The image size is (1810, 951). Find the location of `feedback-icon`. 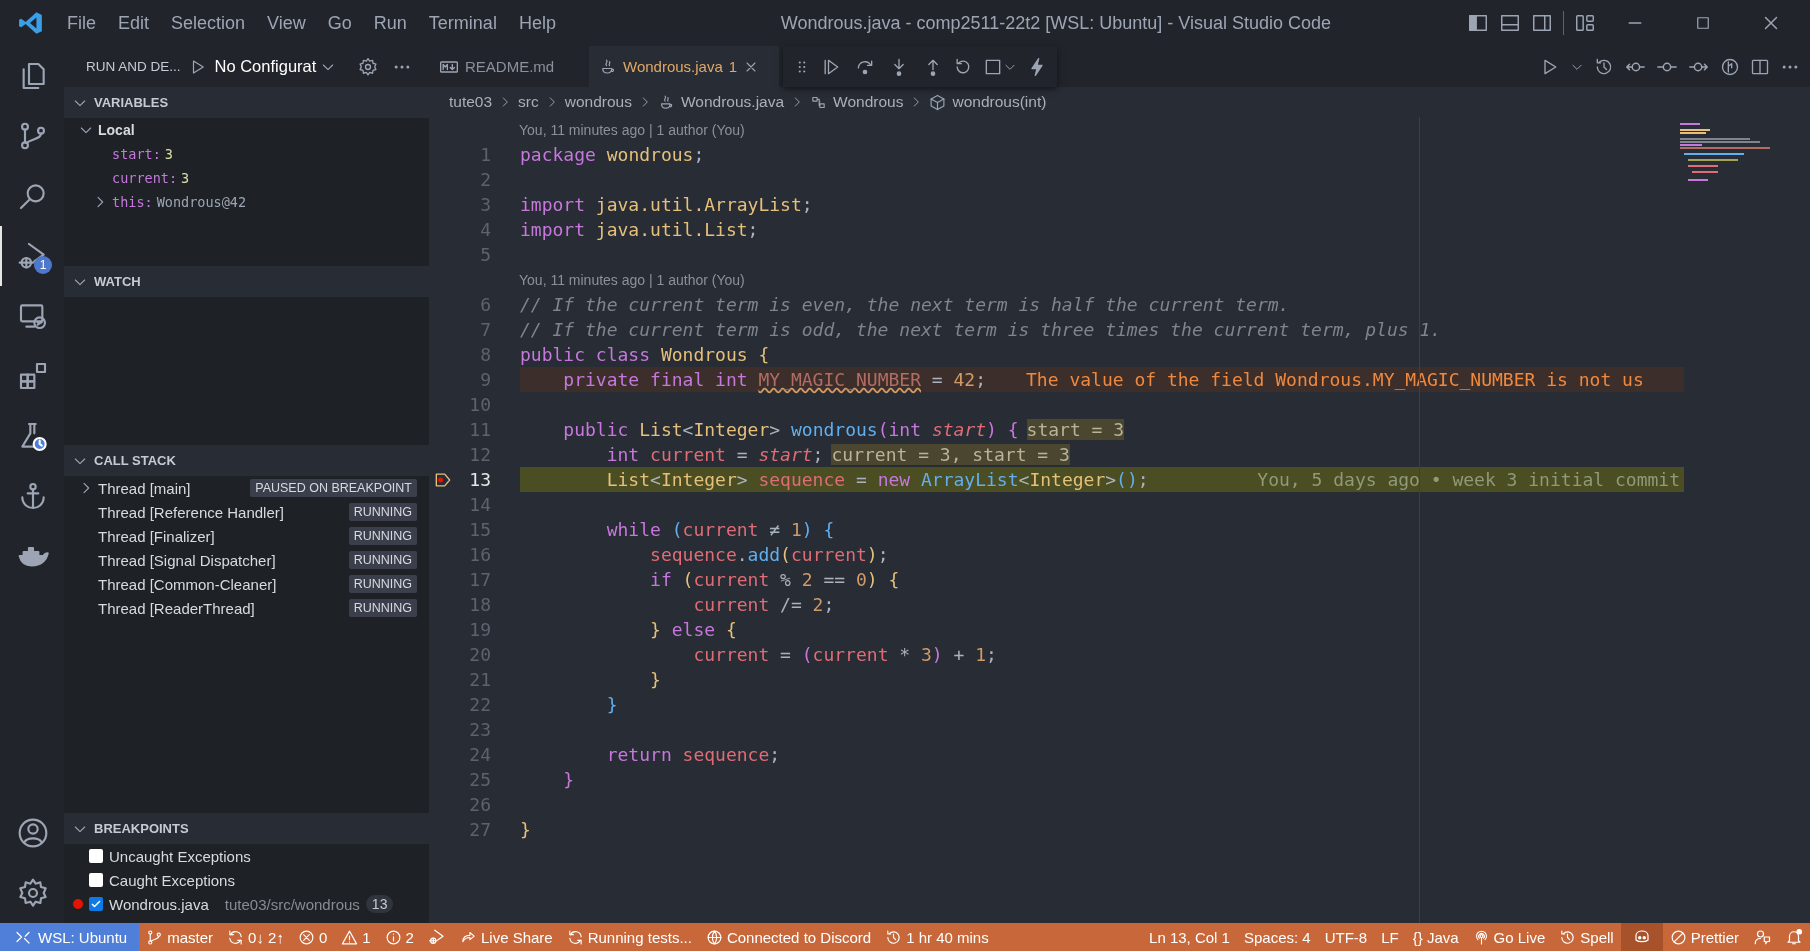

feedback-icon is located at coordinates (1762, 937).